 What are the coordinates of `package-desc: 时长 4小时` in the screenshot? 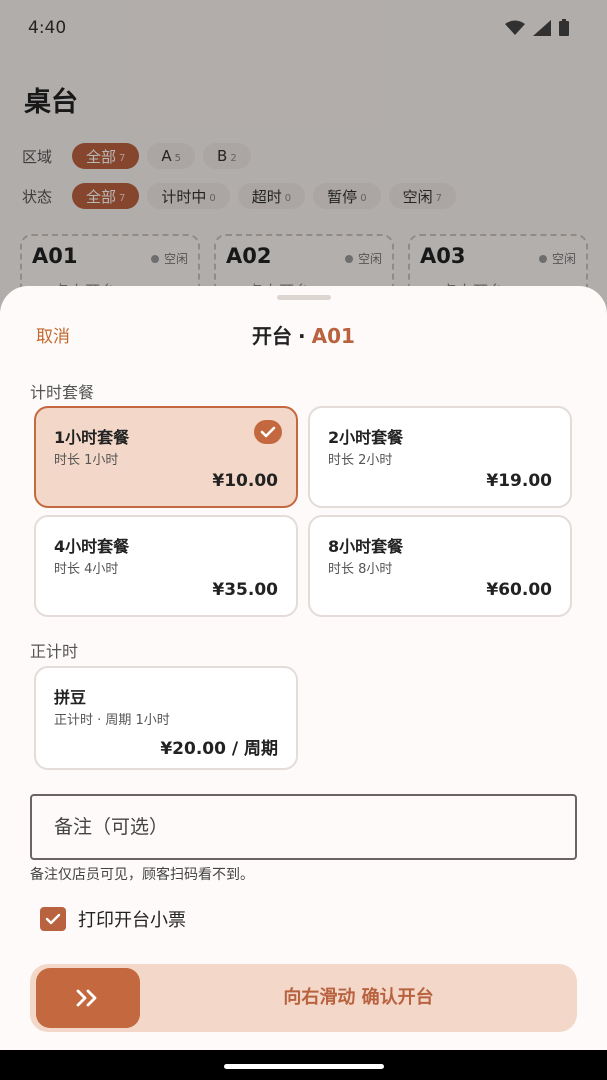 It's located at (86, 569).